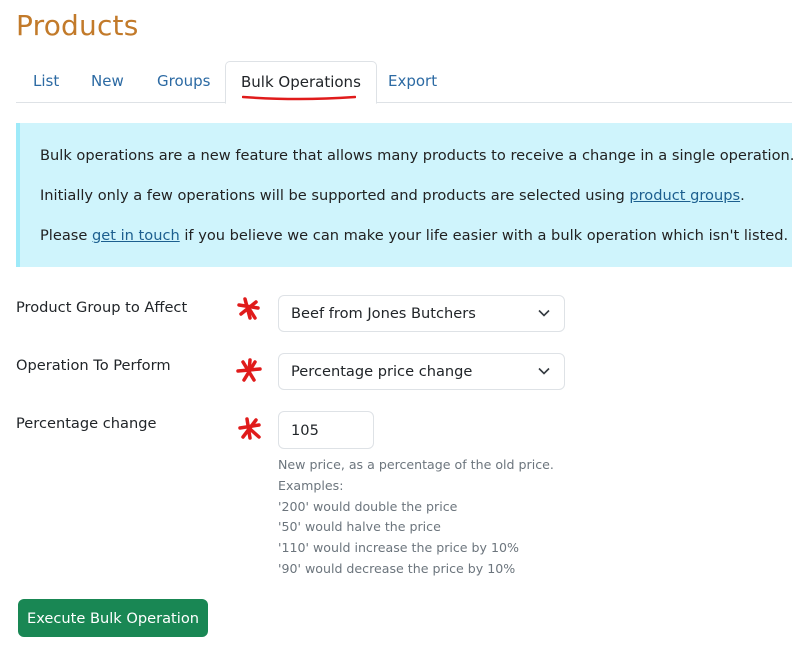 The height and width of the screenshot is (646, 801). I want to click on tab-bar: List New Groups Bulk Operations Export, so click(404, 82).